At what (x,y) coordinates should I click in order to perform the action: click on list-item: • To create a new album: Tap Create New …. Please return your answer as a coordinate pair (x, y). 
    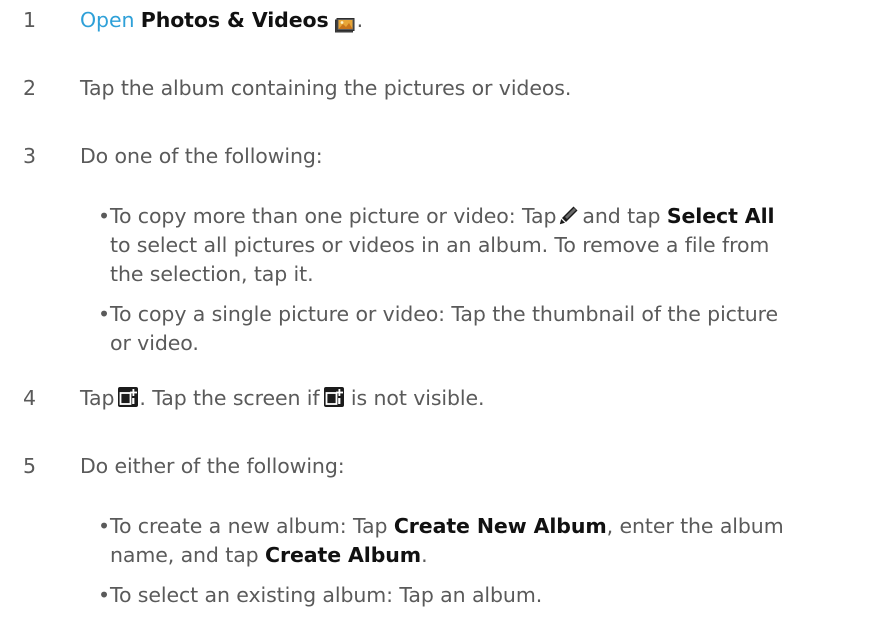
    Looking at the image, I should click on (476, 541).